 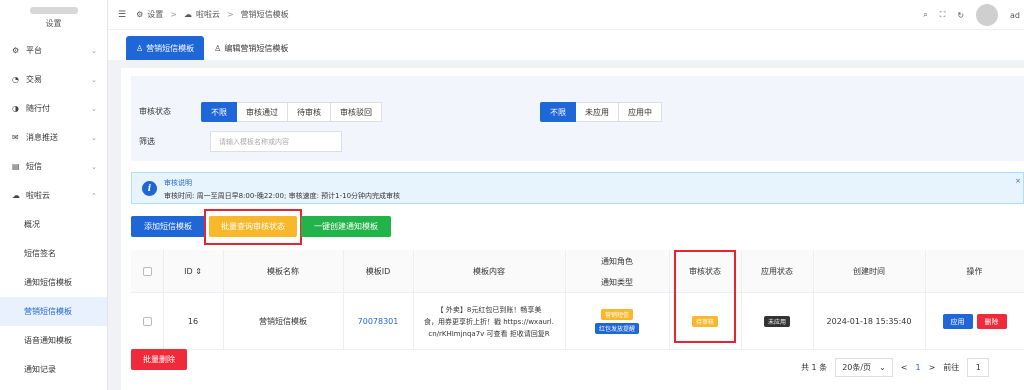 What do you see at coordinates (251, 48) in the screenshot?
I see `tab-edit-marketing-template: ♙ 编辑营销短信模板` at bounding box center [251, 48].